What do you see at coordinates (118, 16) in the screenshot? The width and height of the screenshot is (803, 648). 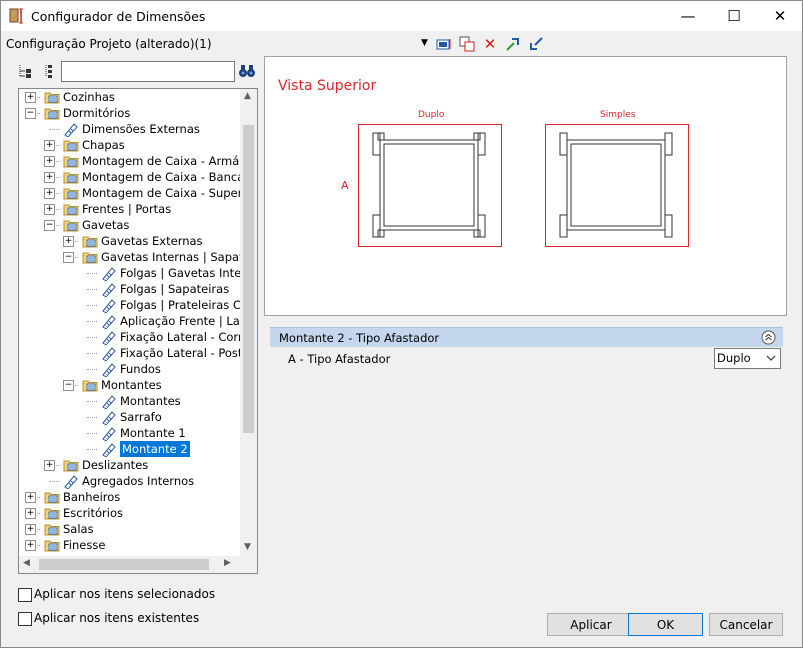 I see `window-title: Configurador de Dimensões` at bounding box center [118, 16].